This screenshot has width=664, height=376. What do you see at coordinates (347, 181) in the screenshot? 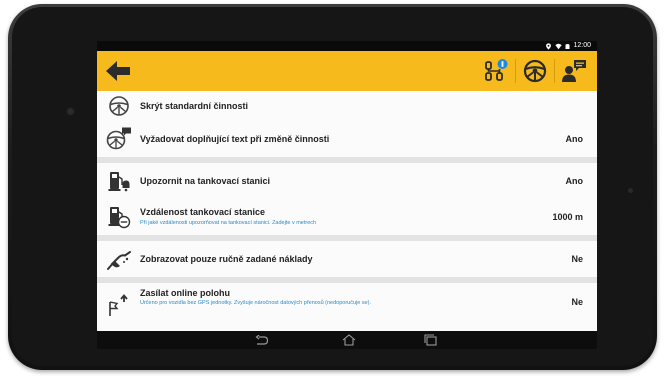
I see `setting-row-fuel-station-alert: Upozornit na tankovací stanici Ano` at bounding box center [347, 181].